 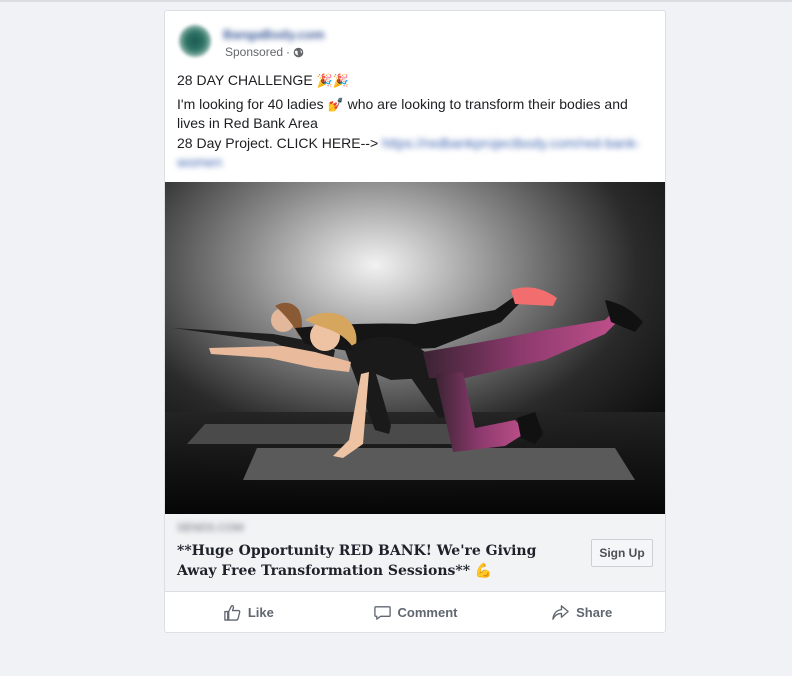 I want to click on page-avatar, so click(x=195, y=41).